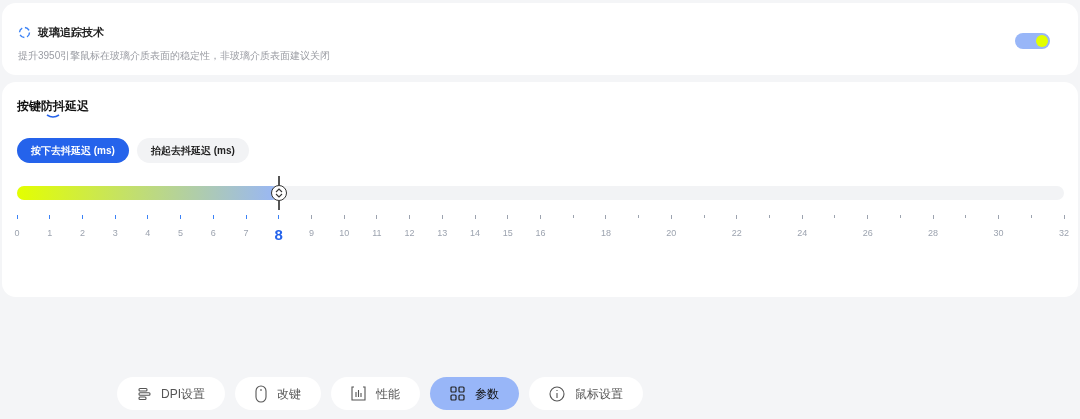 This screenshot has width=1080, height=419. I want to click on tab: 抬起去抖延迟 (ms), so click(192, 150).